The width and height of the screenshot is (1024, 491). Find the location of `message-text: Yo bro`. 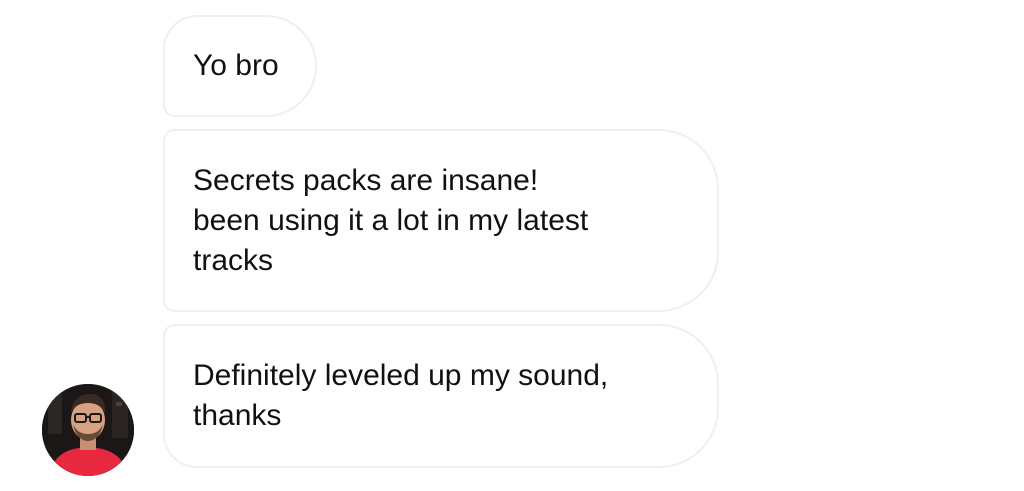

message-text: Yo bro is located at coordinates (236, 65).